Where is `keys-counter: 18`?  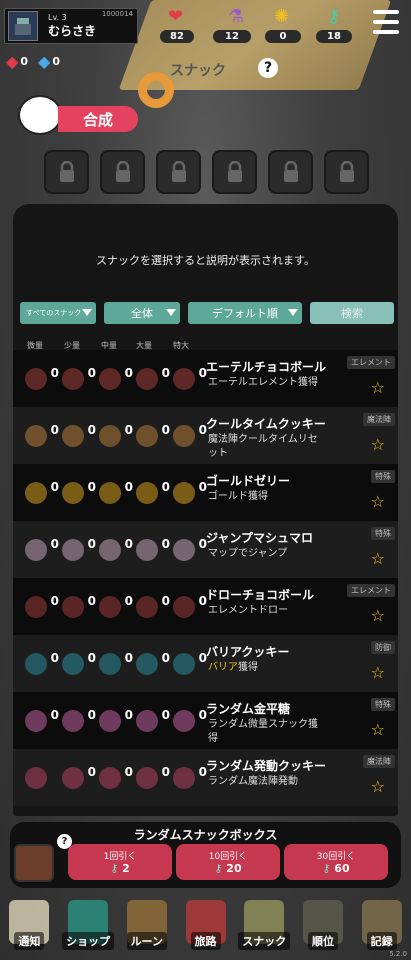 keys-counter: 18 is located at coordinates (334, 36).